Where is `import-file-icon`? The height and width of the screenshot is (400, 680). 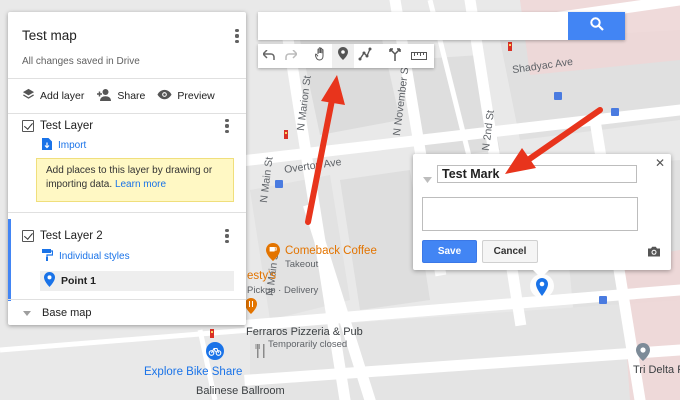
import-file-icon is located at coordinates (47, 145).